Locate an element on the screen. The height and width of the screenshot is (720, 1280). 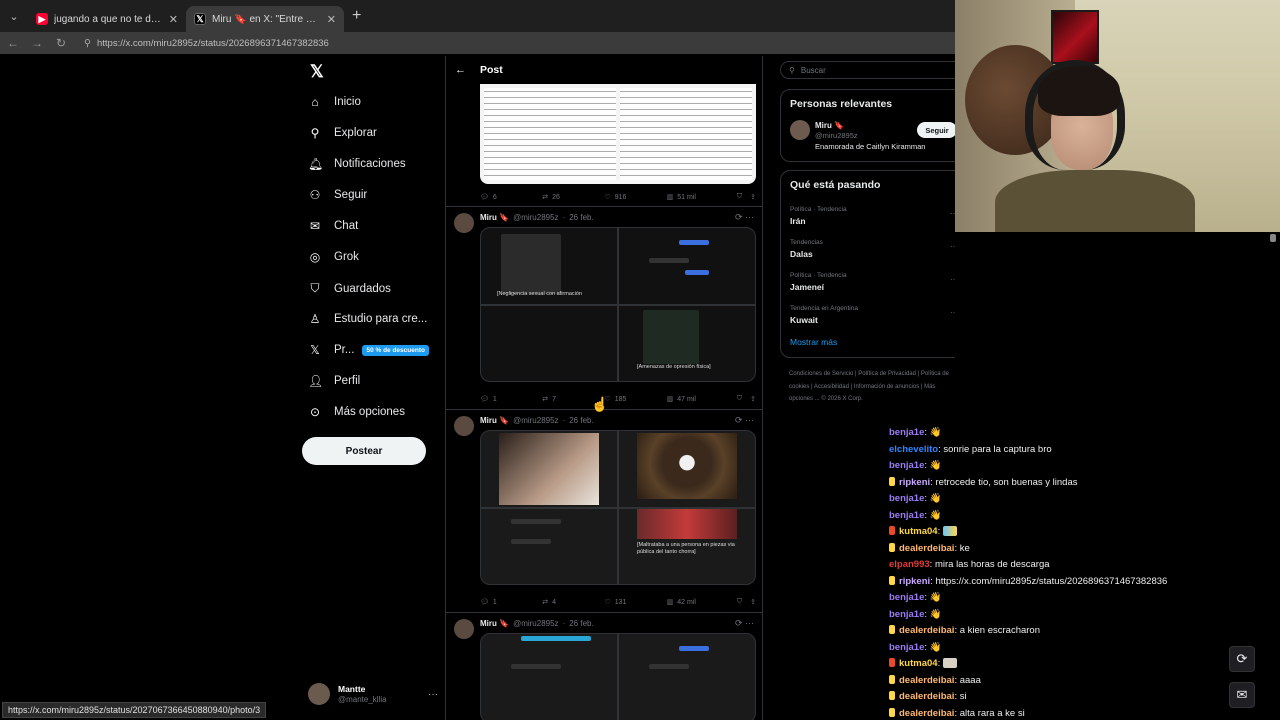
tab-x-post: 𝕏 Miru 🔖 en X: "Entre a tiktok y tu ✕ is located at coordinates (265, 19).